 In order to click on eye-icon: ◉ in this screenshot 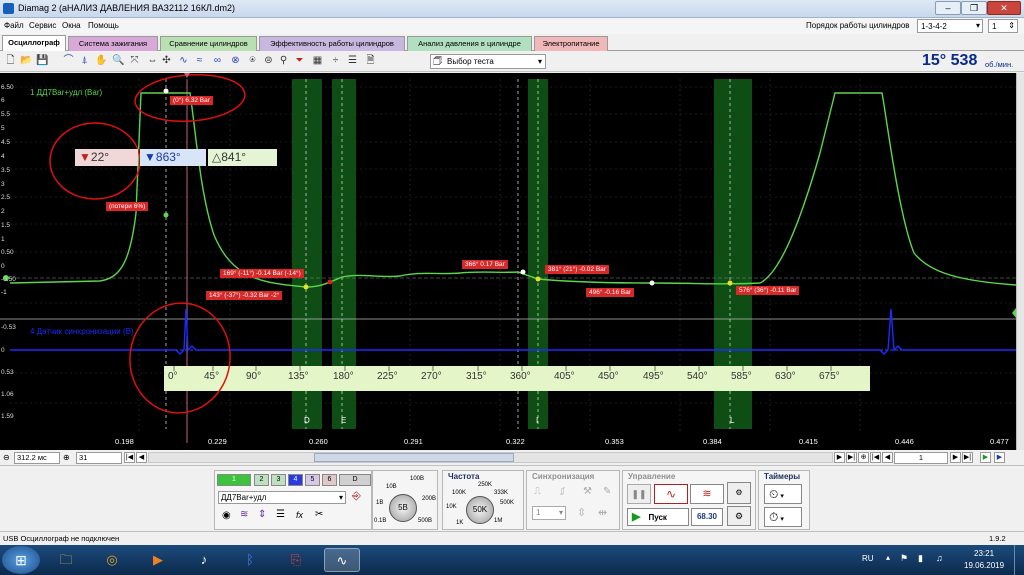, I will do `click(226, 515)`.